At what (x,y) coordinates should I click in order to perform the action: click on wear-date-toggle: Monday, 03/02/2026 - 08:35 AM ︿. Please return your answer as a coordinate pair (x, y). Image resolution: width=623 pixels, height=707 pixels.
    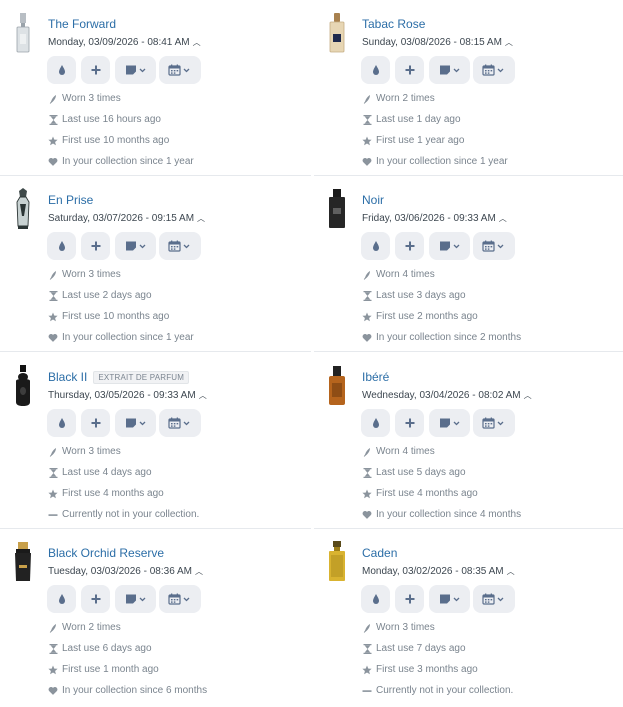
    Looking at the image, I should click on (438, 571).